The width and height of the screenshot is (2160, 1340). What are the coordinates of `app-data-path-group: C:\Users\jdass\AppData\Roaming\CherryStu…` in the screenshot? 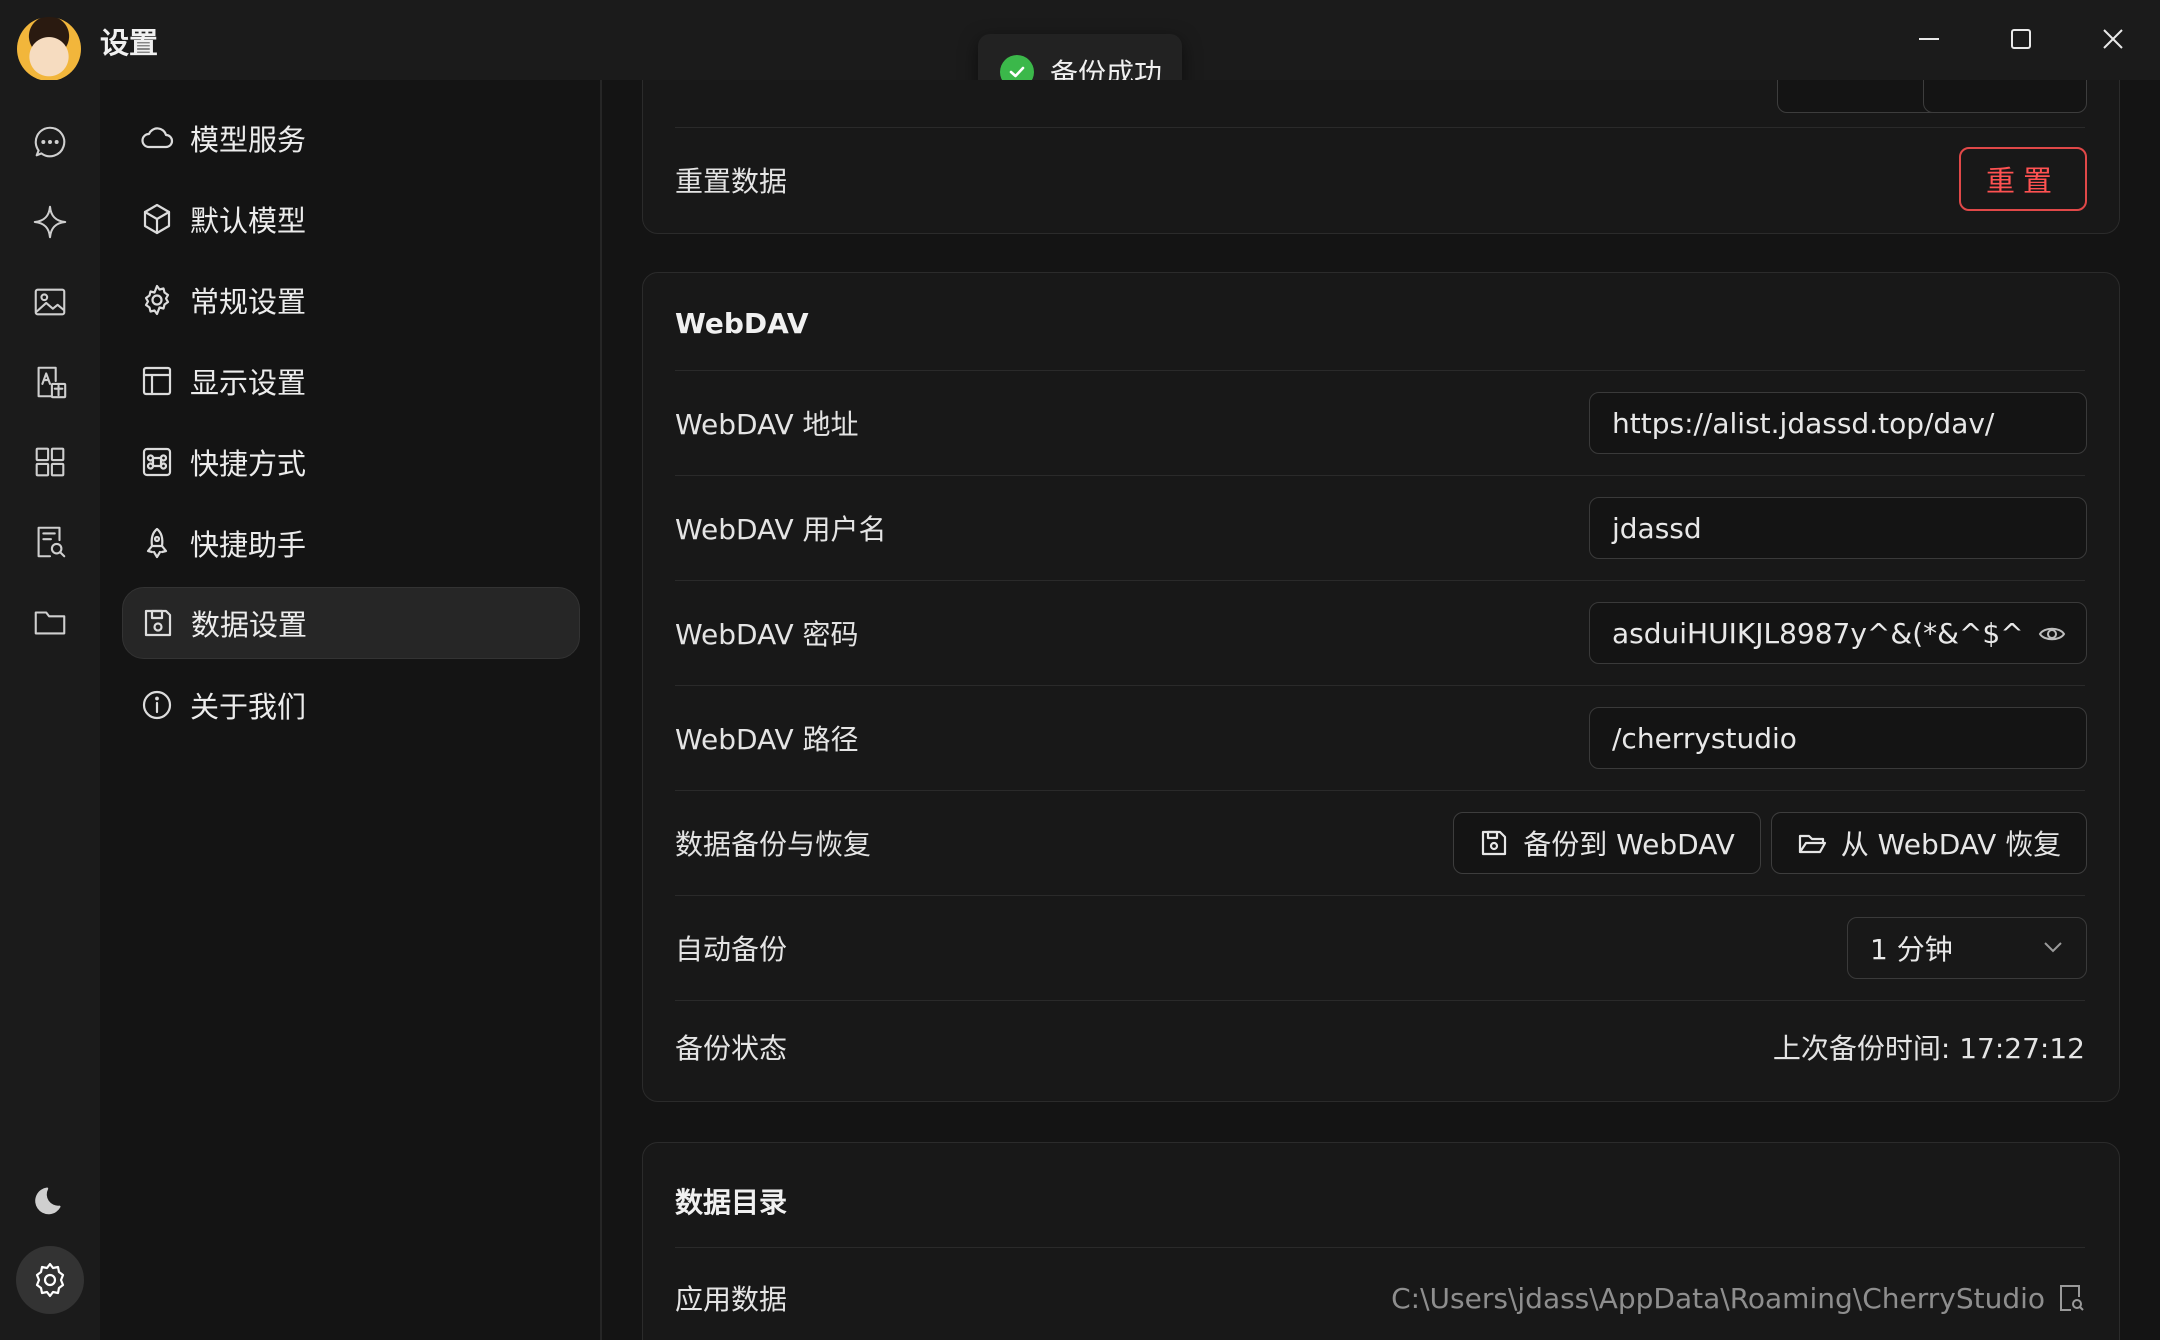 It's located at (1738, 1298).